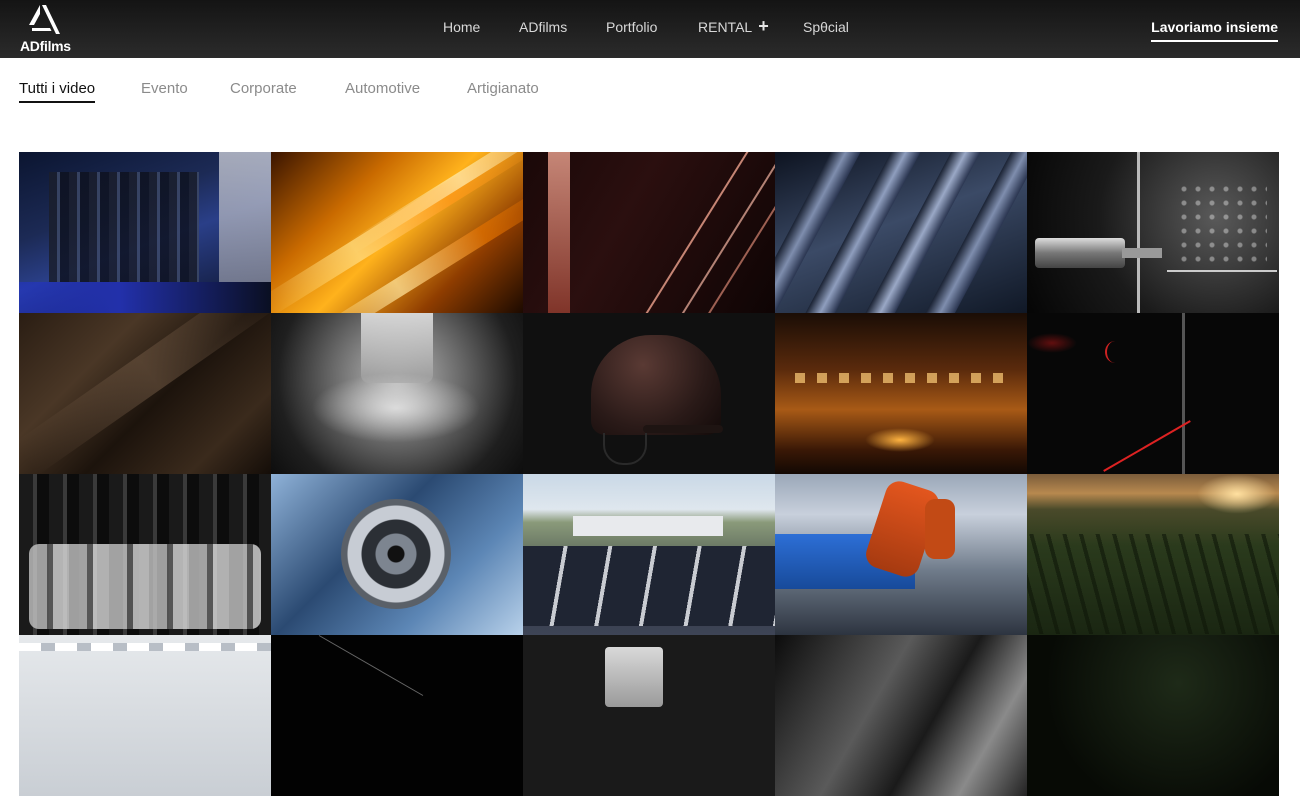  Describe the element at coordinates (57, 91) in the screenshot. I see `filter-tab-tutti-i-video: Tutti i video` at that location.